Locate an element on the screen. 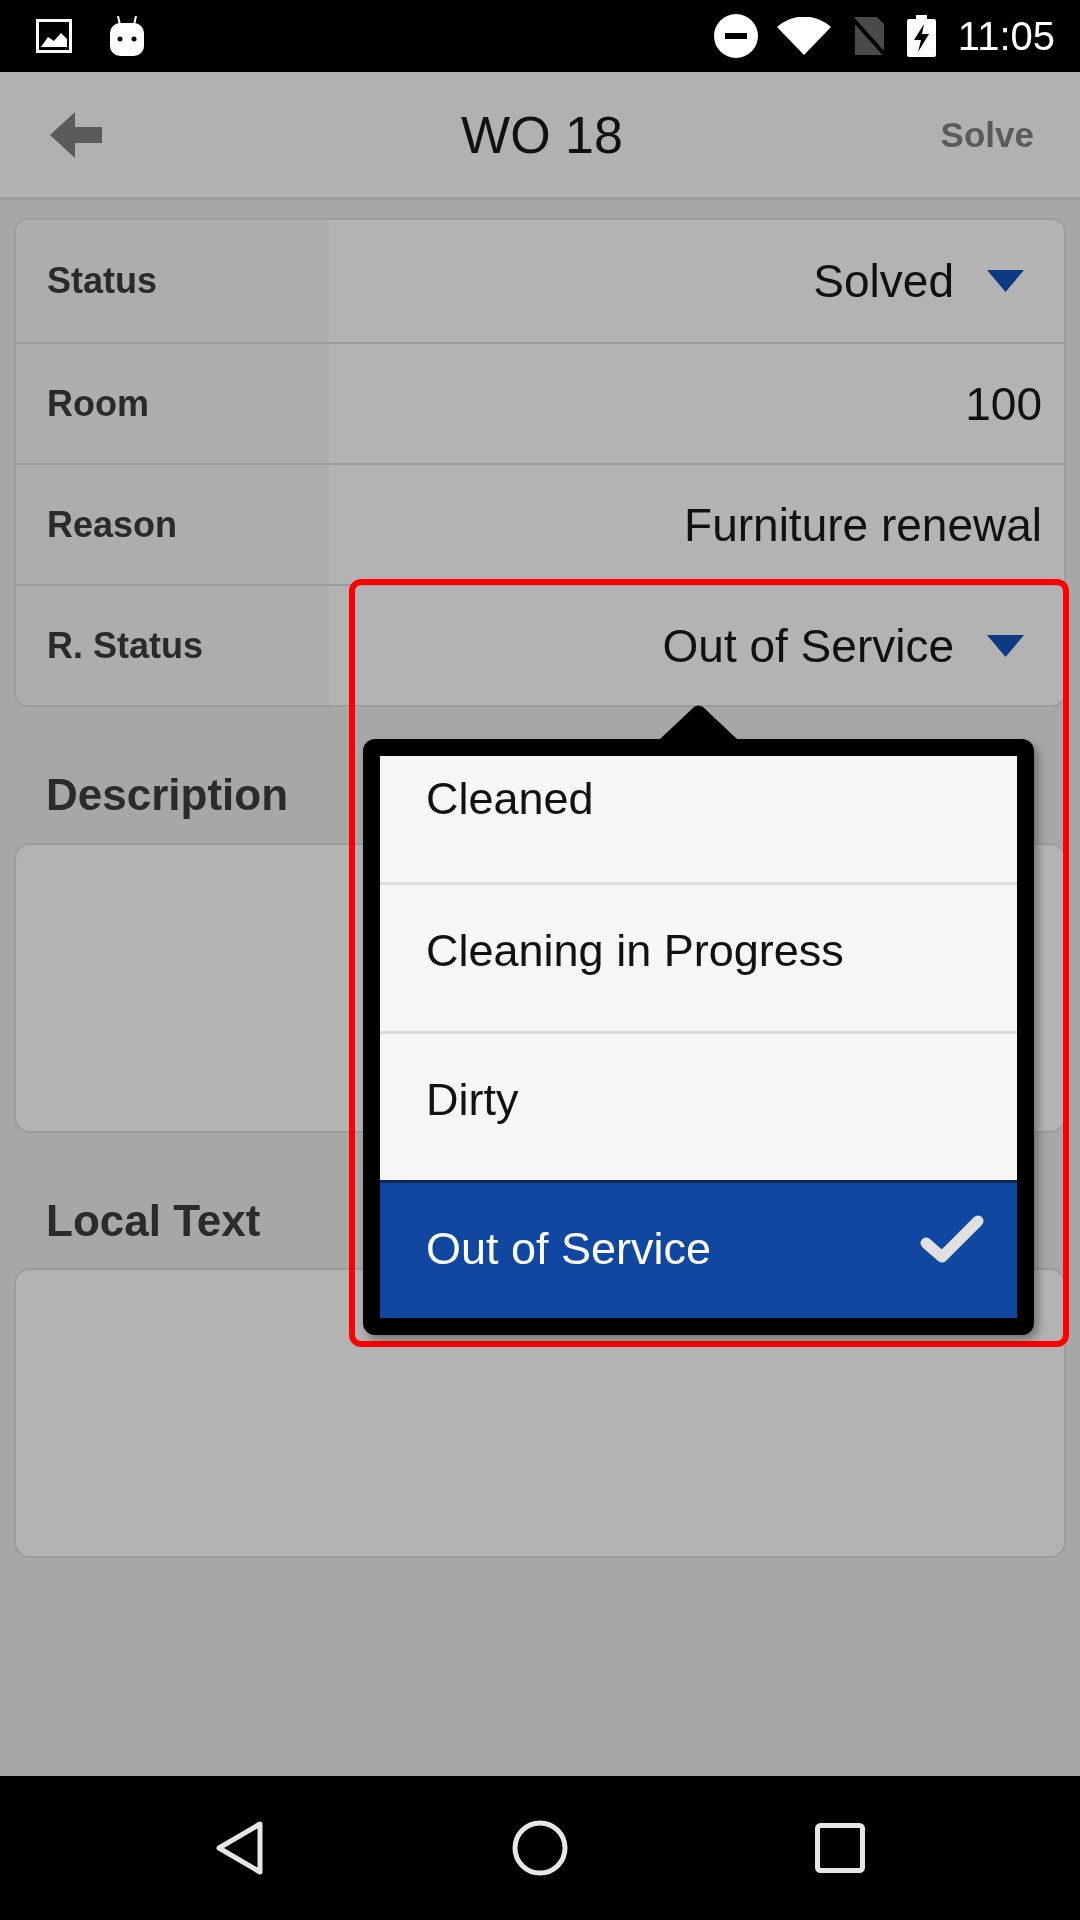 The image size is (1080, 1920). back-button is located at coordinates (76, 134).